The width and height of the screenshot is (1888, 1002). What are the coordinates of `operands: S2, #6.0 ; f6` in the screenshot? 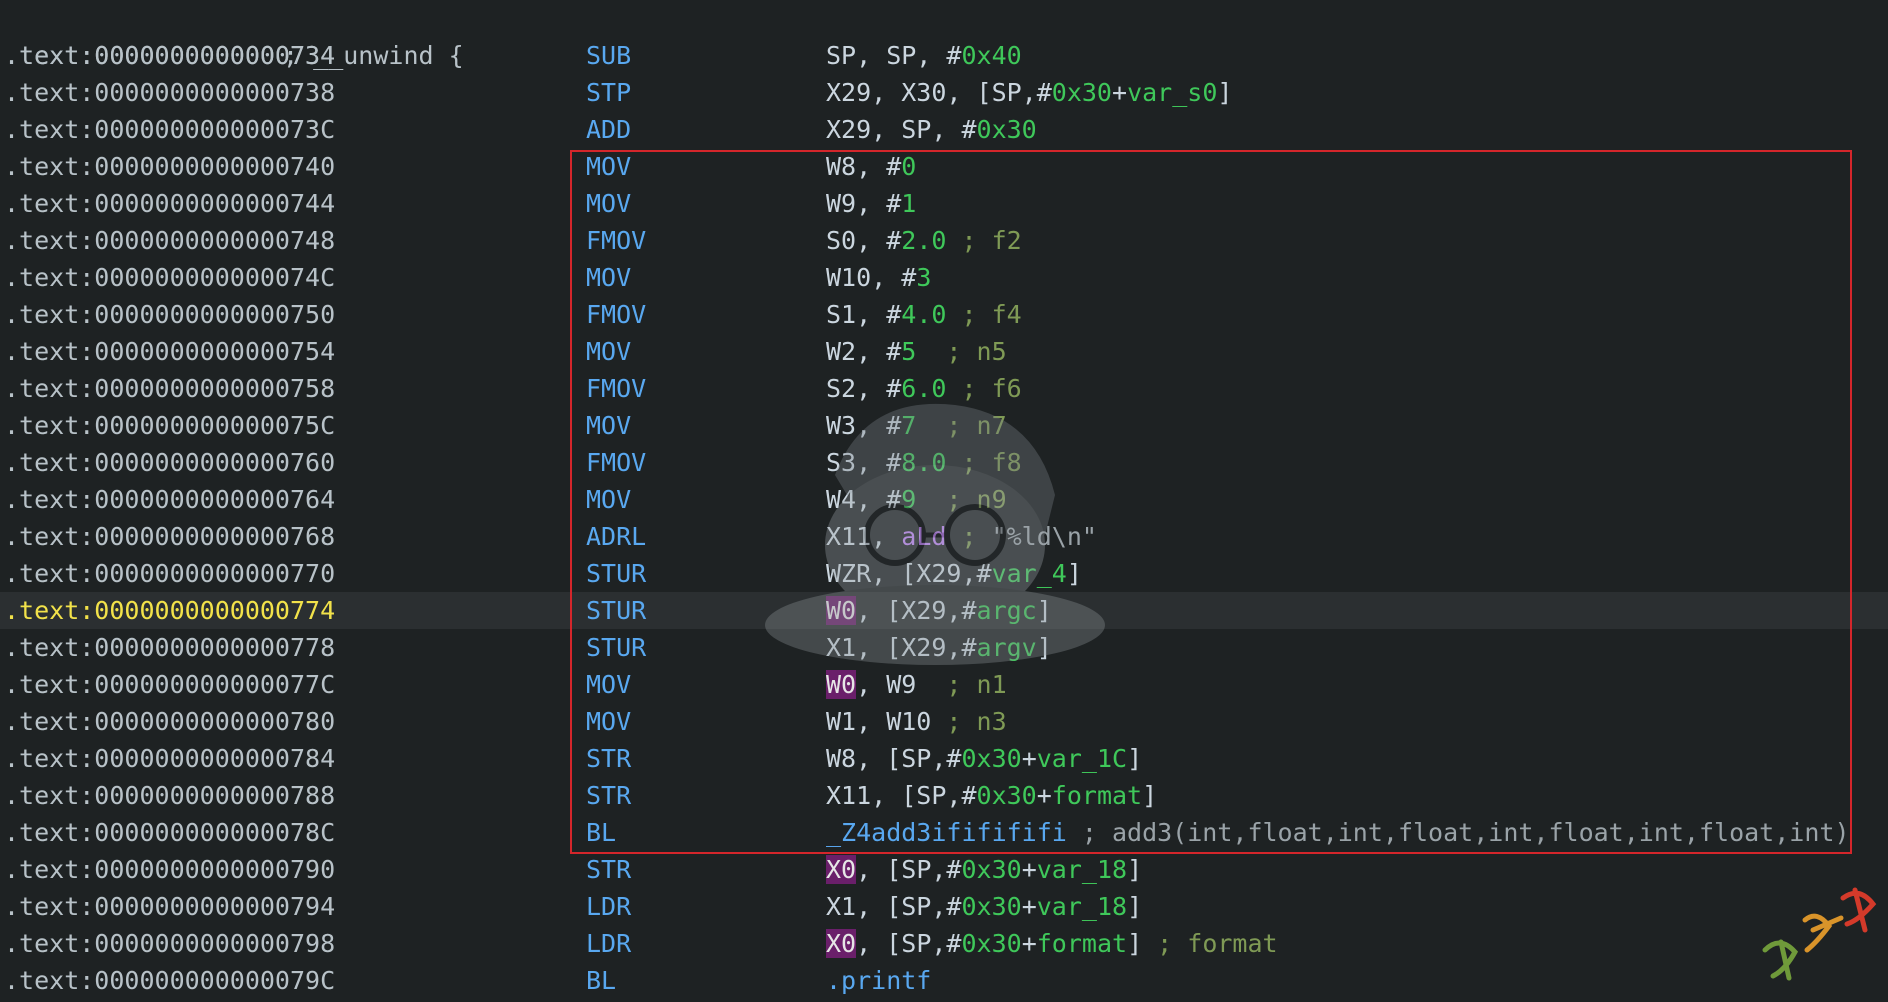 It's located at (924, 388).